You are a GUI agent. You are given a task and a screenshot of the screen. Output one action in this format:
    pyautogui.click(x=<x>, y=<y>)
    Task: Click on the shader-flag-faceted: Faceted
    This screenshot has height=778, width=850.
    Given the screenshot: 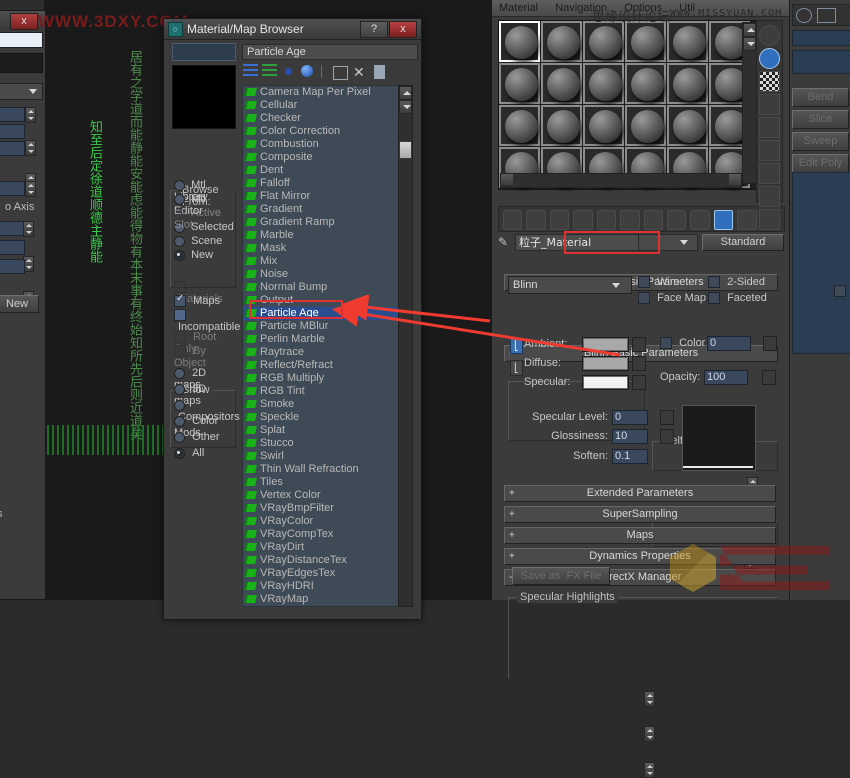 What is the action you would take?
    pyautogui.click(x=737, y=298)
    